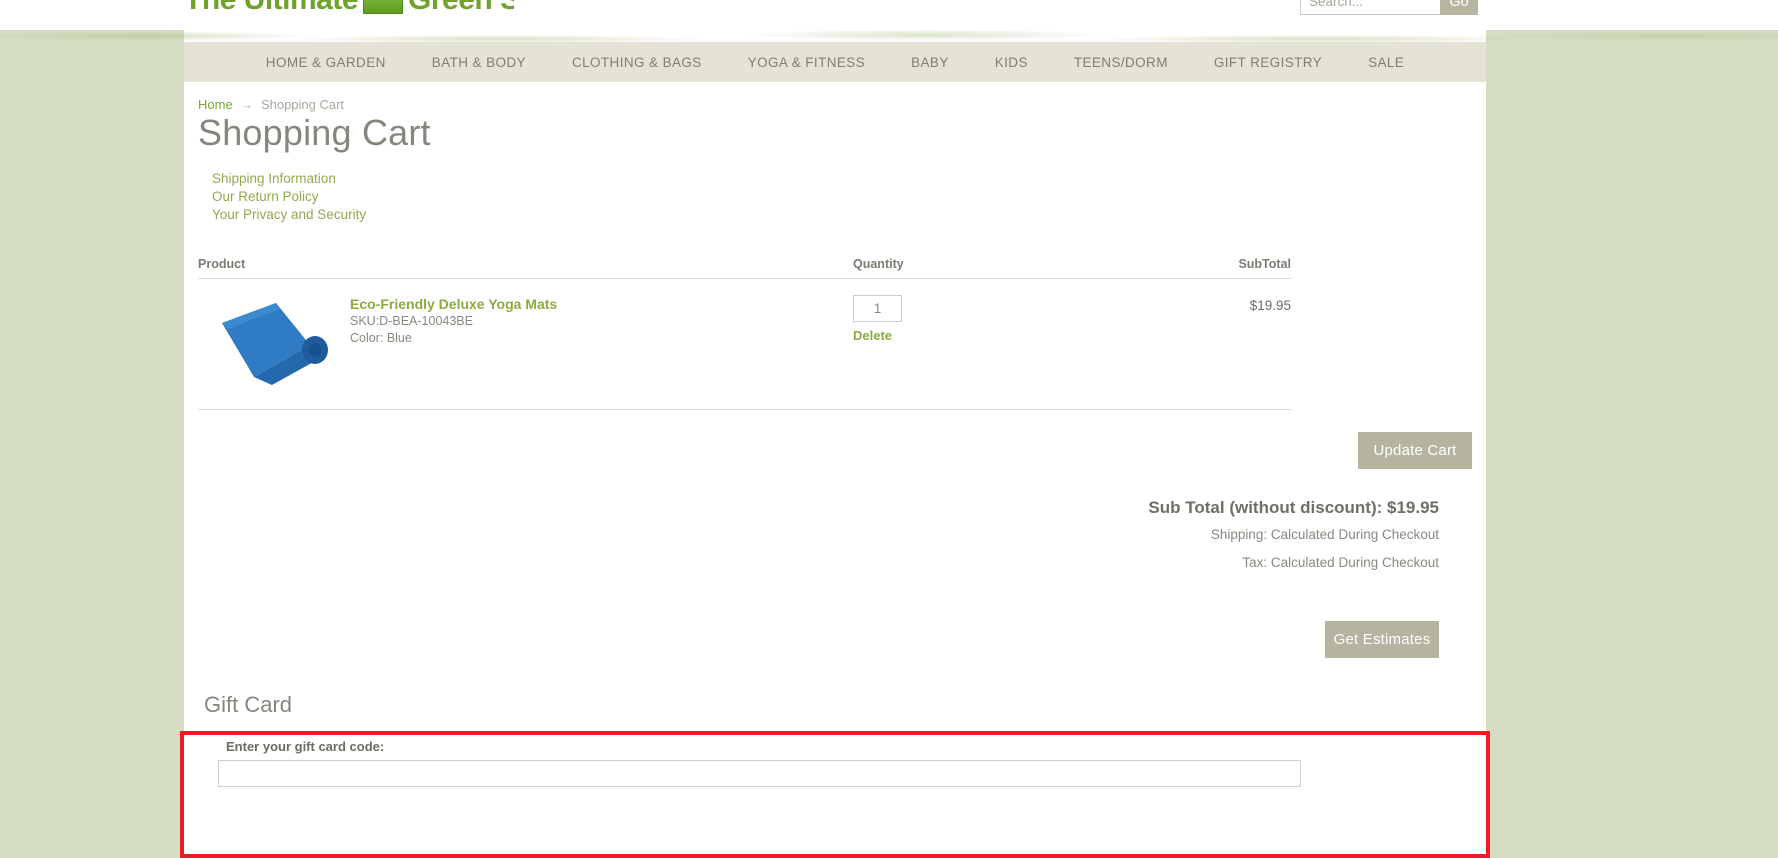 The image size is (1778, 858). What do you see at coordinates (744, 409) in the screenshot?
I see `cart-bottom-divider` at bounding box center [744, 409].